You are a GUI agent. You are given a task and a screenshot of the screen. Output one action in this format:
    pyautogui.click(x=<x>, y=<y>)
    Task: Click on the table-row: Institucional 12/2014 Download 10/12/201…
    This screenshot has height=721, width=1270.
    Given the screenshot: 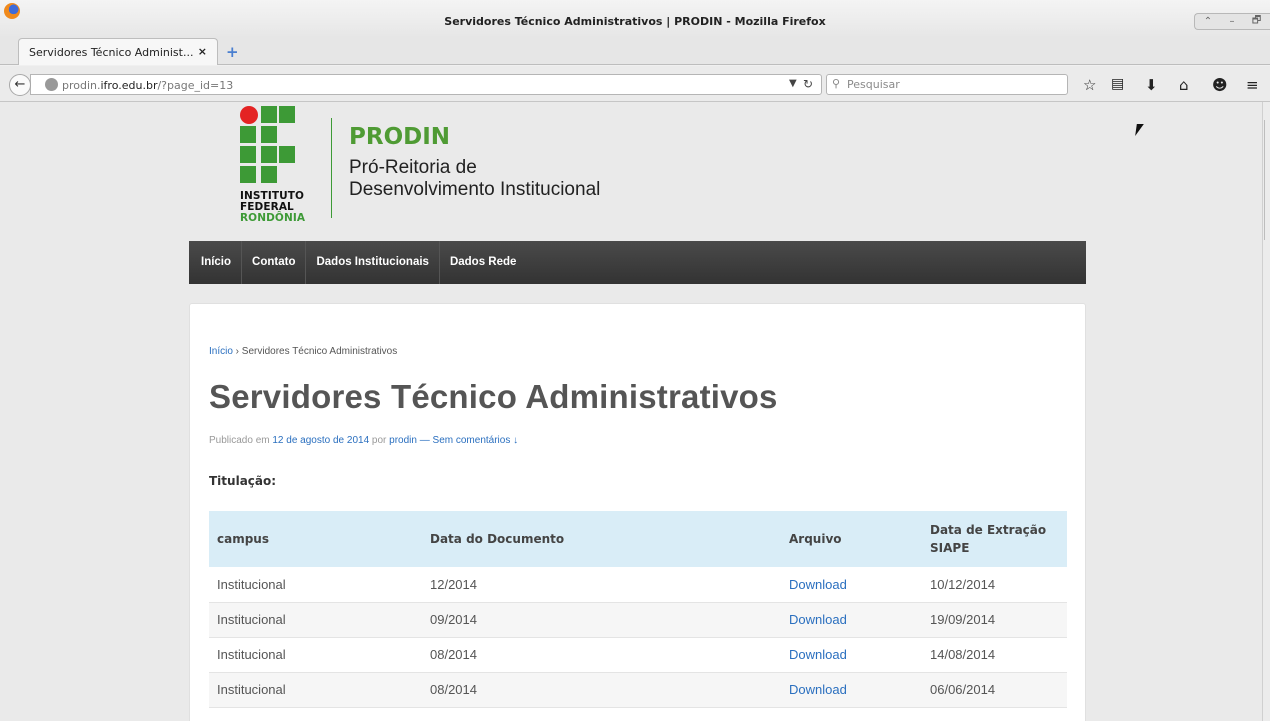 What is the action you would take?
    pyautogui.click(x=638, y=585)
    